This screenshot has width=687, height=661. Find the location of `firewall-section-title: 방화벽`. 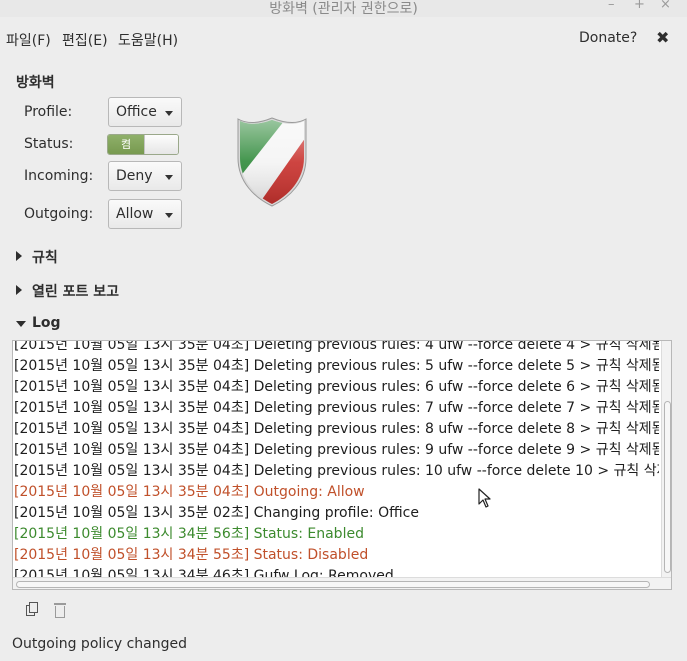

firewall-section-title: 방화벽 is located at coordinates (35, 83).